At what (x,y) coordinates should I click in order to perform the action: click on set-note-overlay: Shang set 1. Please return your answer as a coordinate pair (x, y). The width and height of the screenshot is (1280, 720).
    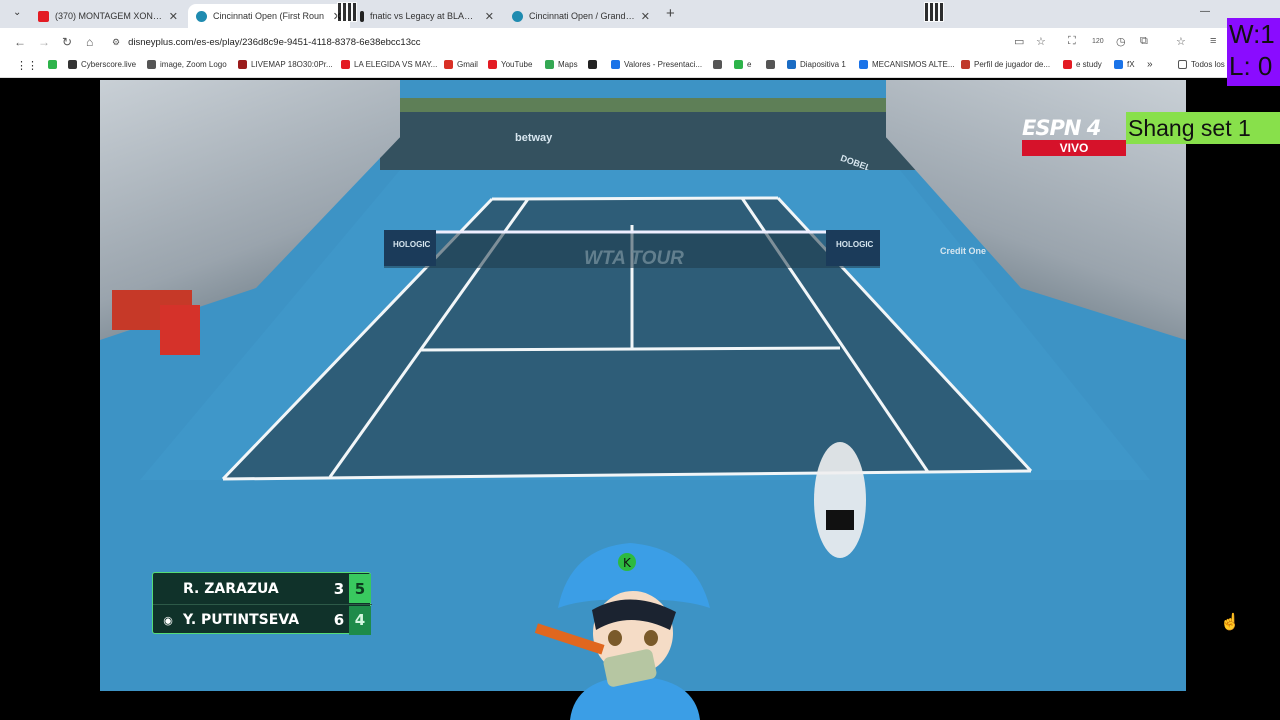
    Looking at the image, I should click on (1203, 128).